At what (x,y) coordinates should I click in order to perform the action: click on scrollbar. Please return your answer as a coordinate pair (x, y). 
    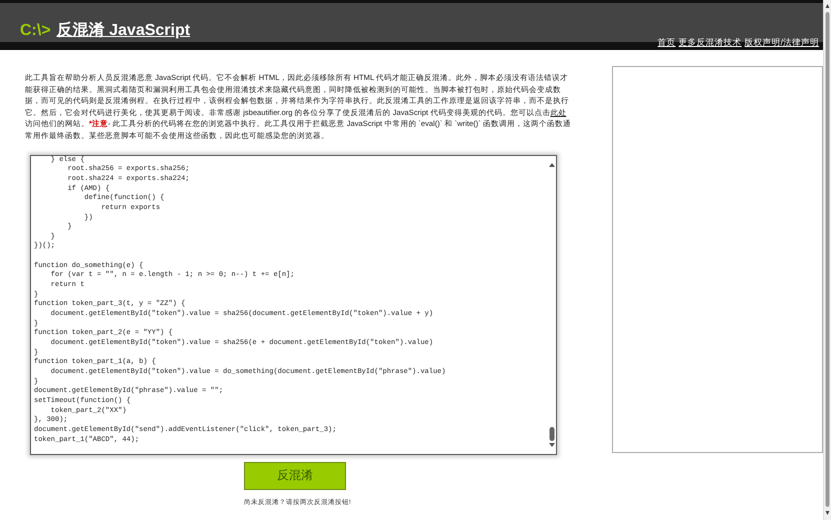
    Looking at the image, I should click on (827, 260).